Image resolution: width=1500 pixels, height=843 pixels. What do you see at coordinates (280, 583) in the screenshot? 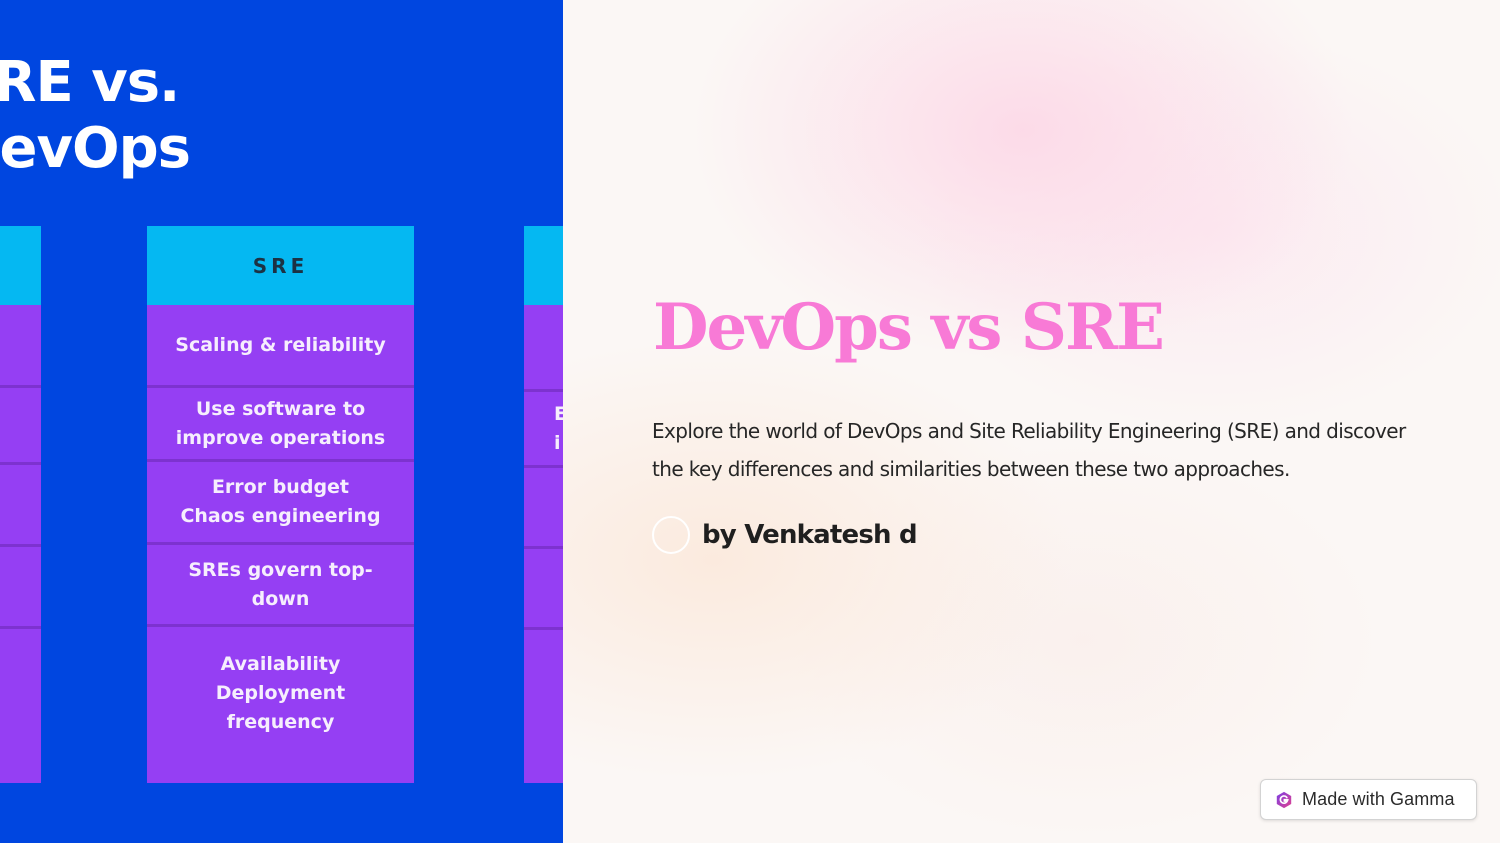
I see `column-cell: SREs govern top- down` at bounding box center [280, 583].